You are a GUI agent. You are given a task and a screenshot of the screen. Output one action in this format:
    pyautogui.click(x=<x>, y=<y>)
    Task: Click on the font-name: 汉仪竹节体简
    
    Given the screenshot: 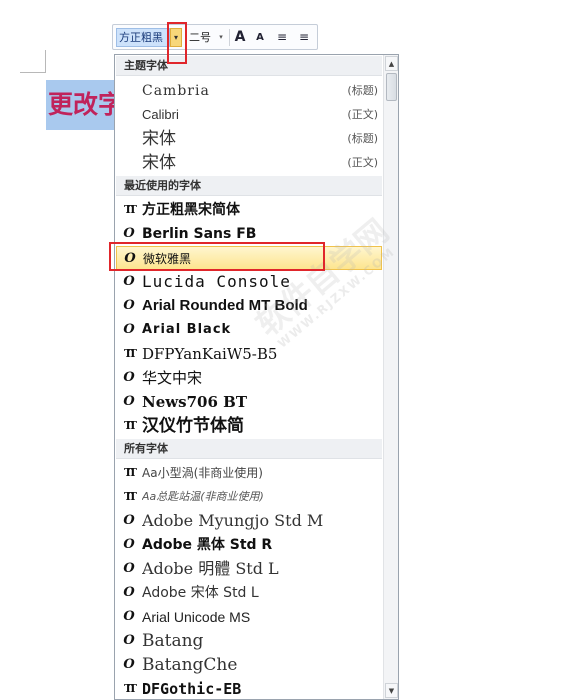 What is the action you would take?
    pyautogui.click(x=193, y=426)
    